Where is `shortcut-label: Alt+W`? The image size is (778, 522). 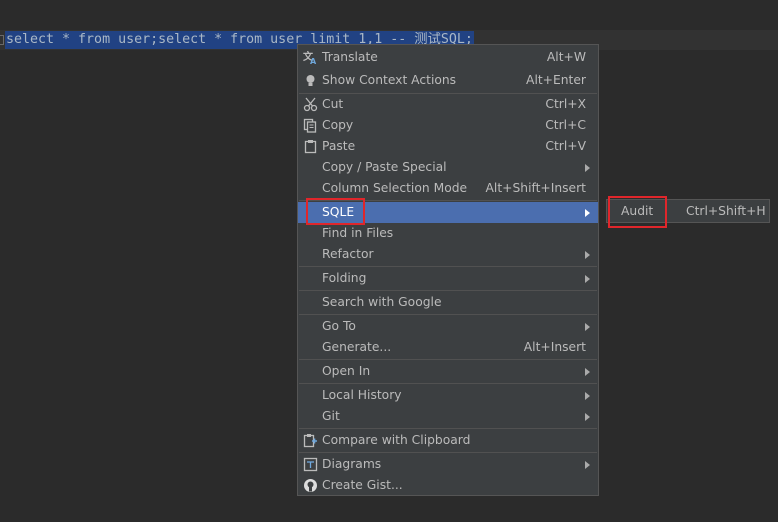 shortcut-label: Alt+W is located at coordinates (566, 57).